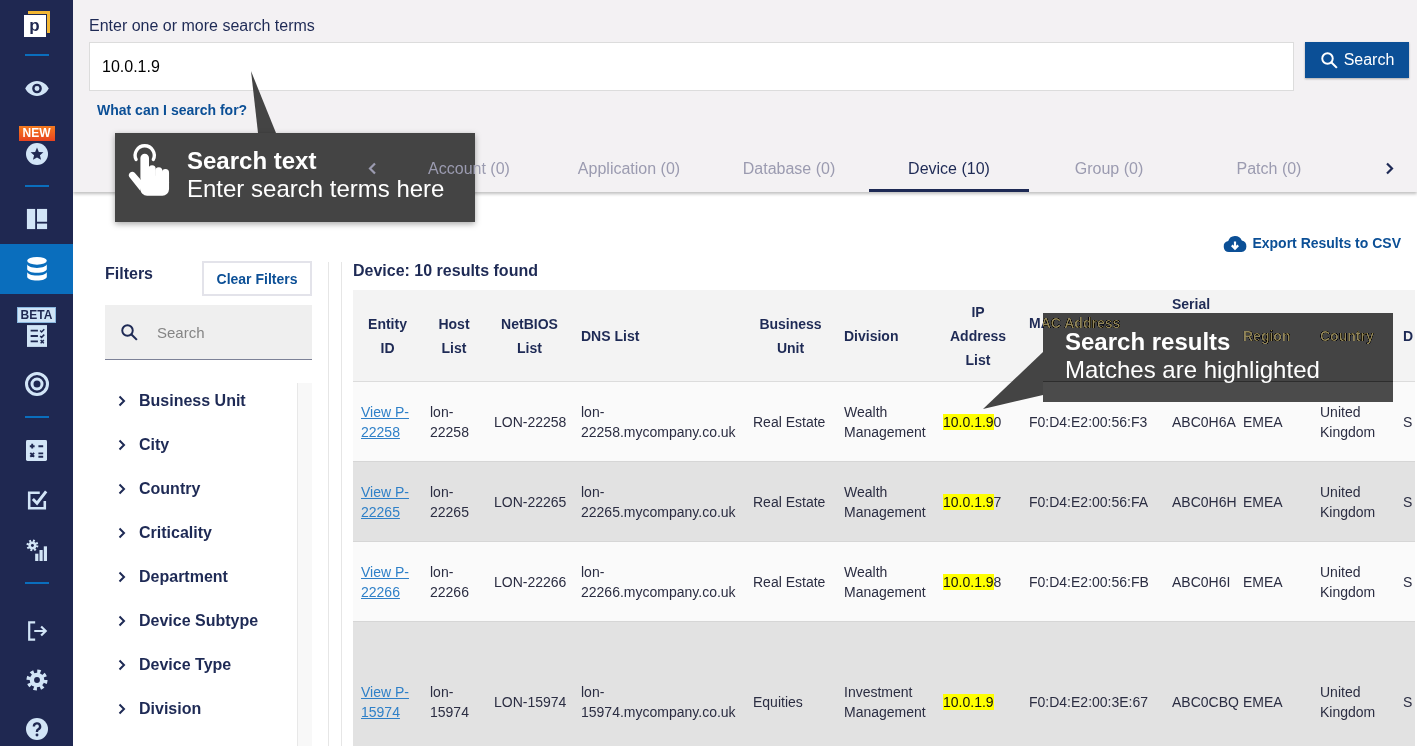 This screenshot has height=746, width=1417. I want to click on table-cell-text: lon-22265.mycompany.co.uk, so click(659, 502).